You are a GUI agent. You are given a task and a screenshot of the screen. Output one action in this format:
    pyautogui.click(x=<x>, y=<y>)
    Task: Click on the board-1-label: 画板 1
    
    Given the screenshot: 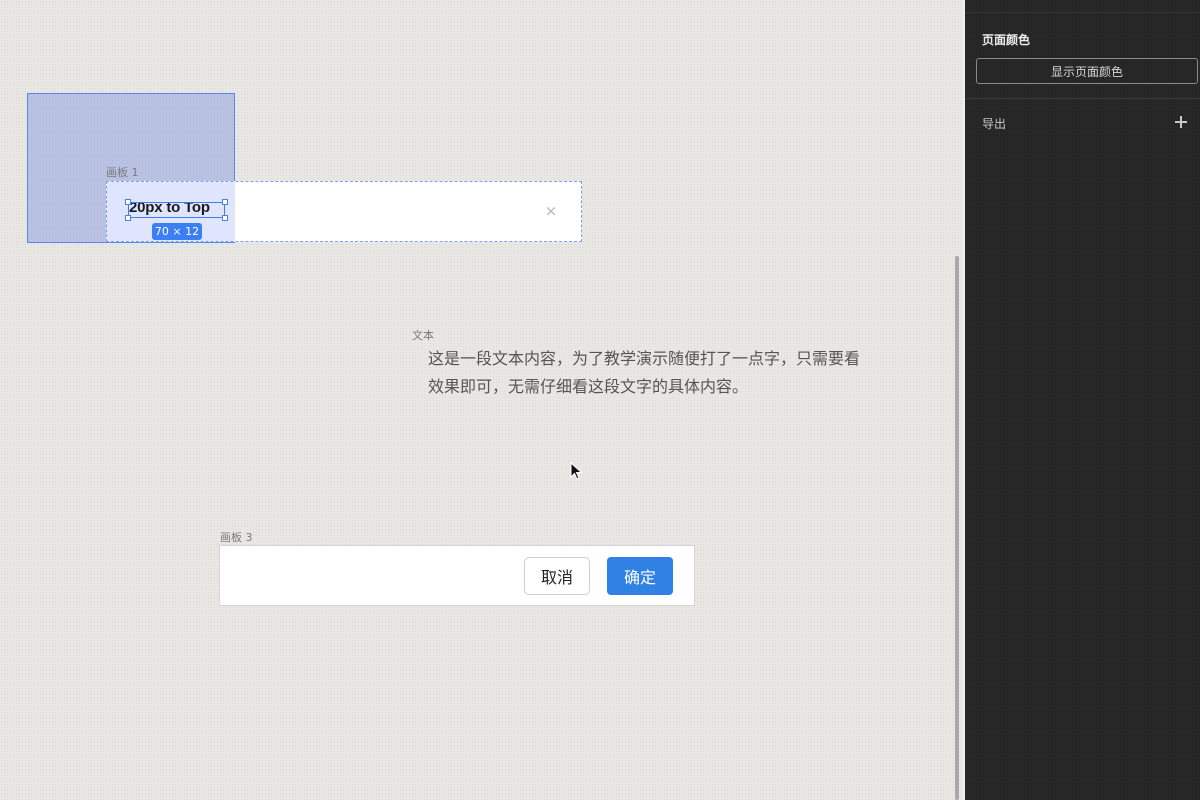 What is the action you would take?
    pyautogui.click(x=122, y=172)
    